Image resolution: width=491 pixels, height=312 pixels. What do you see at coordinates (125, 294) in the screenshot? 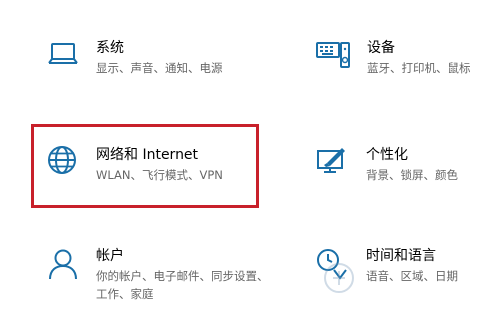
I see `tile-description-line2: 工作、家庭` at bounding box center [125, 294].